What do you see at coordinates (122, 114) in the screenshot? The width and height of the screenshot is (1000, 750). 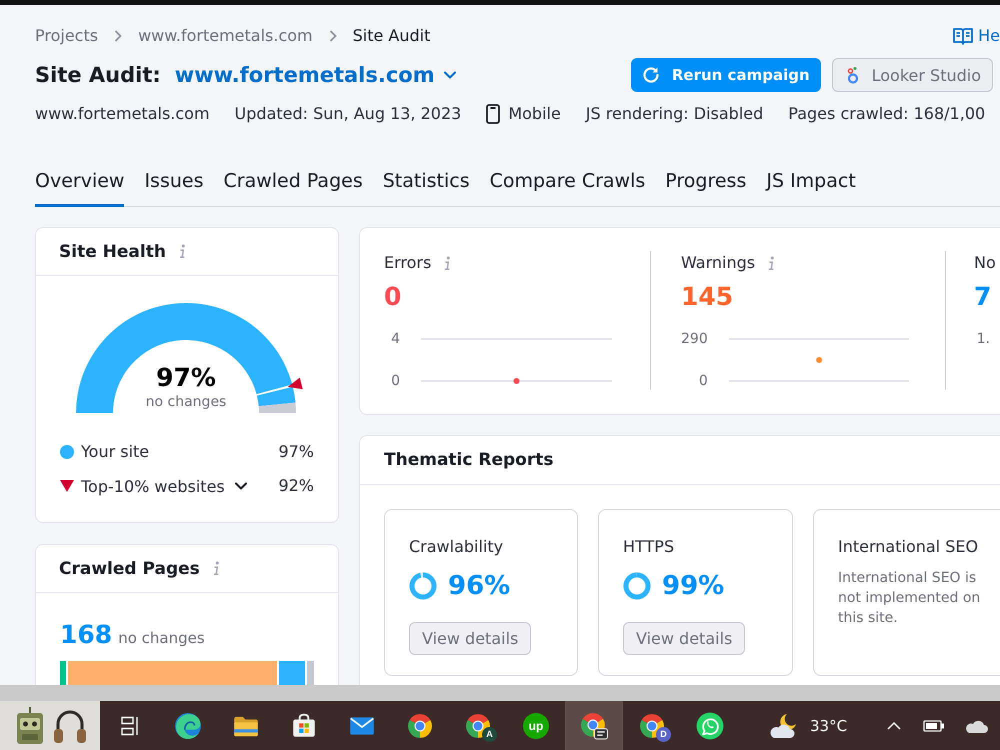 I see `meta-text: www.fortemetals.com` at bounding box center [122, 114].